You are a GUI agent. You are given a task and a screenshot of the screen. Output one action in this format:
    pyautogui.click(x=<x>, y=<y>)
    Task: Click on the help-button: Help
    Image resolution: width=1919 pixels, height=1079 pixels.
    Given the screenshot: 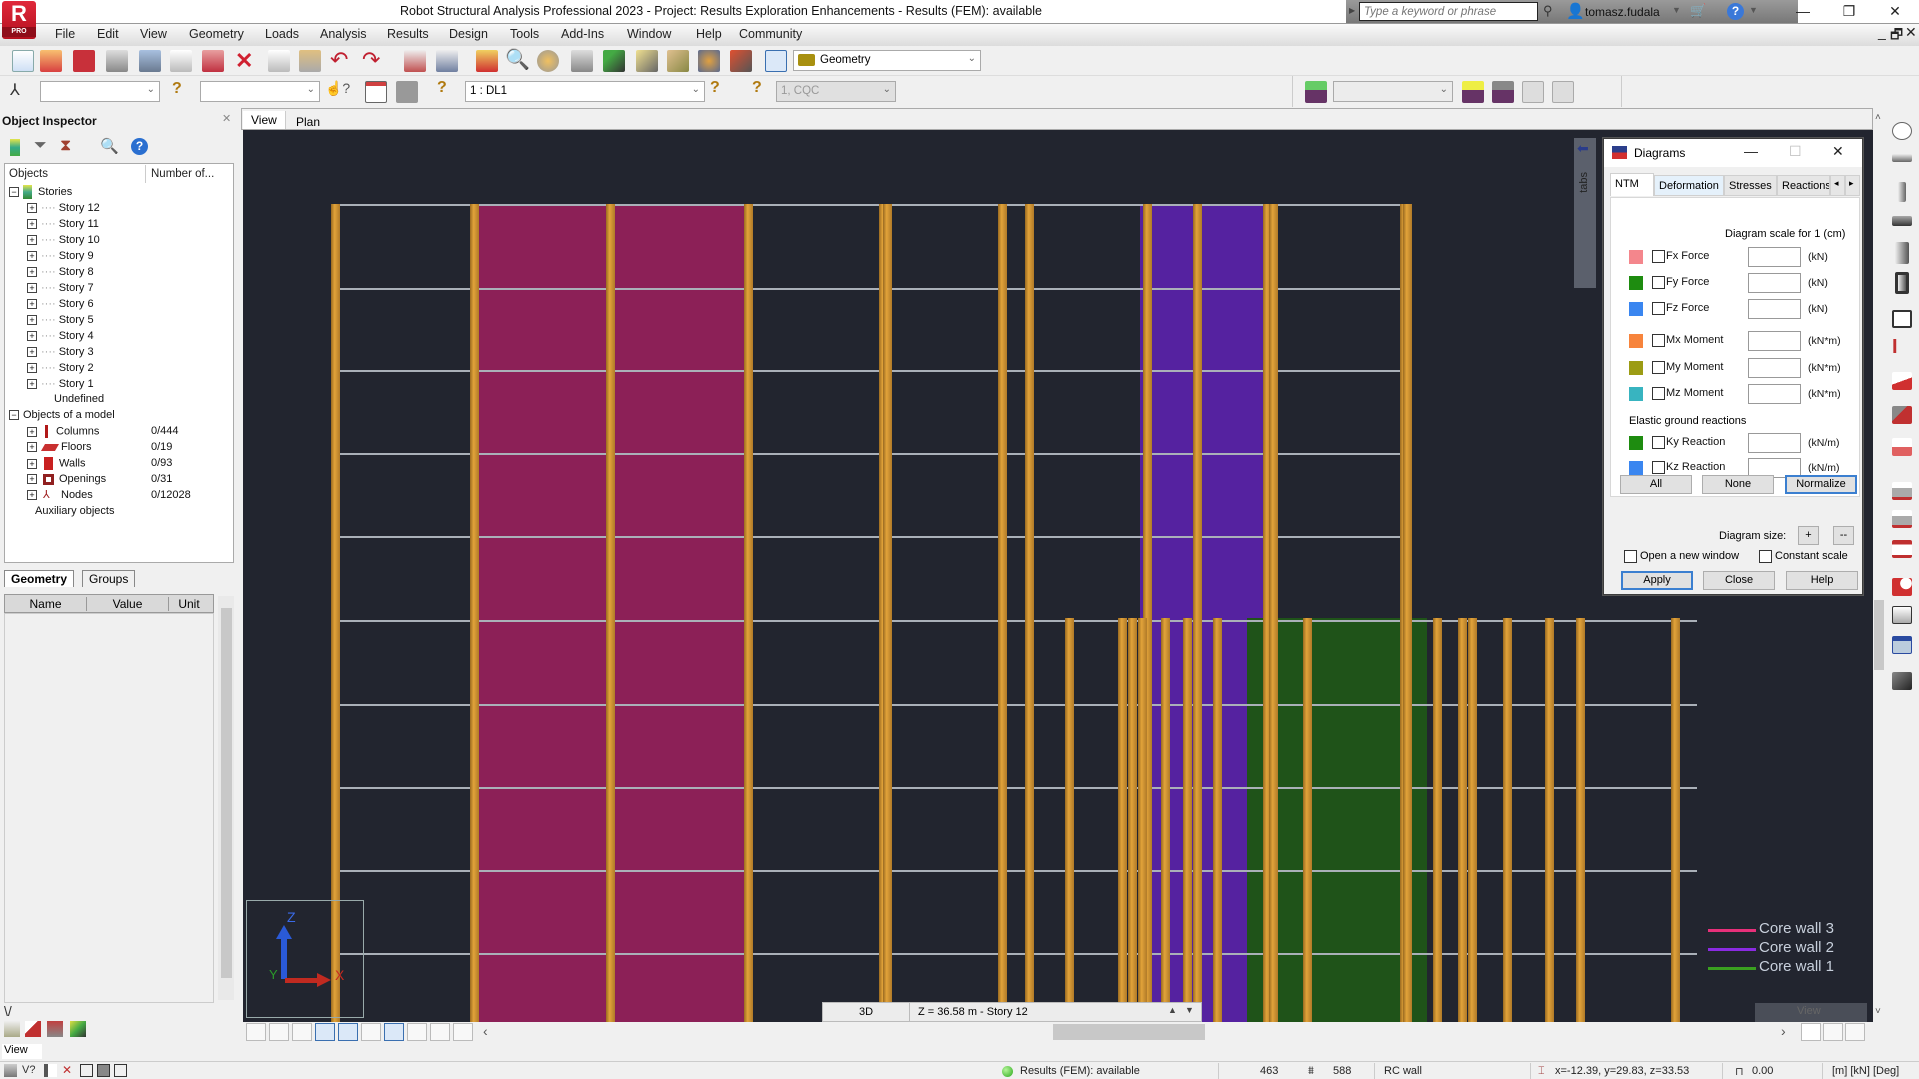 What is the action you would take?
    pyautogui.click(x=1822, y=580)
    